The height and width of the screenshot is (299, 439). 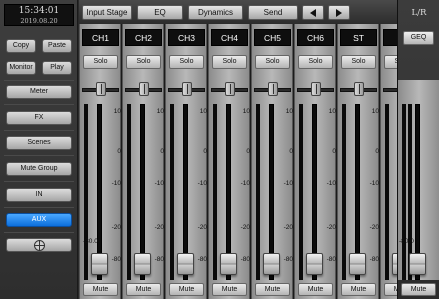 I want to click on channel-name: CH3, so click(x=186, y=37).